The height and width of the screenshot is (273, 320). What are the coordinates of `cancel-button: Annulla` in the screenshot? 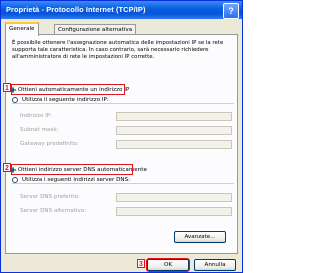 It's located at (215, 265).